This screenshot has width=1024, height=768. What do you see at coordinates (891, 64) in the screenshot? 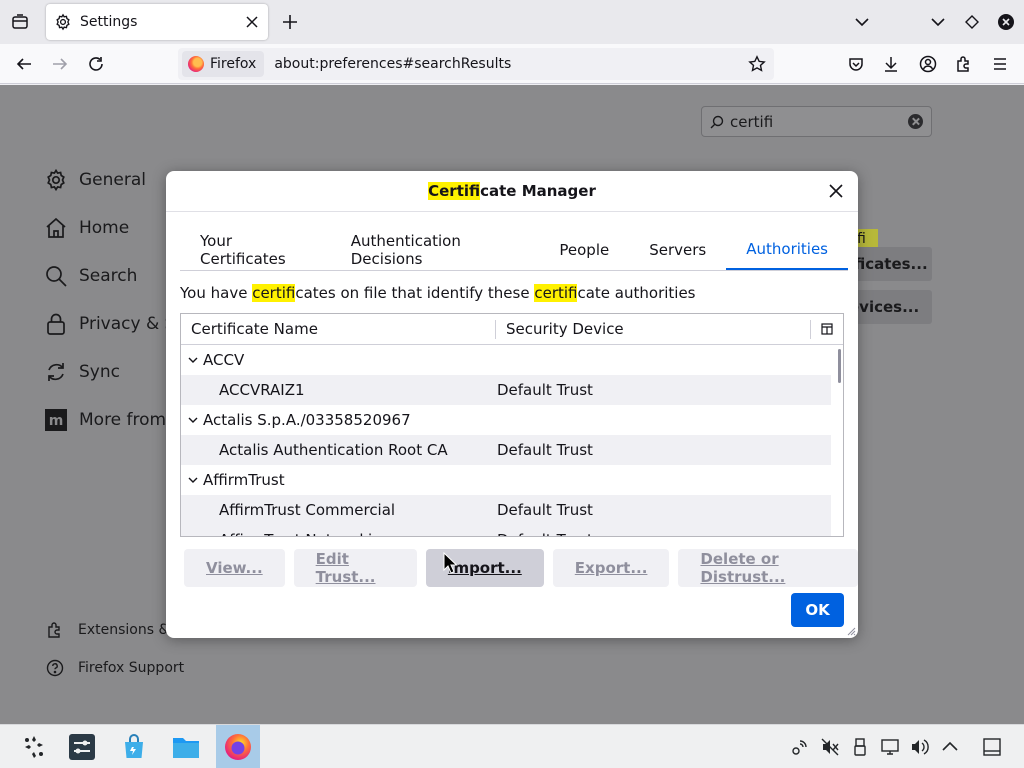
I see `downloads-icon` at bounding box center [891, 64].